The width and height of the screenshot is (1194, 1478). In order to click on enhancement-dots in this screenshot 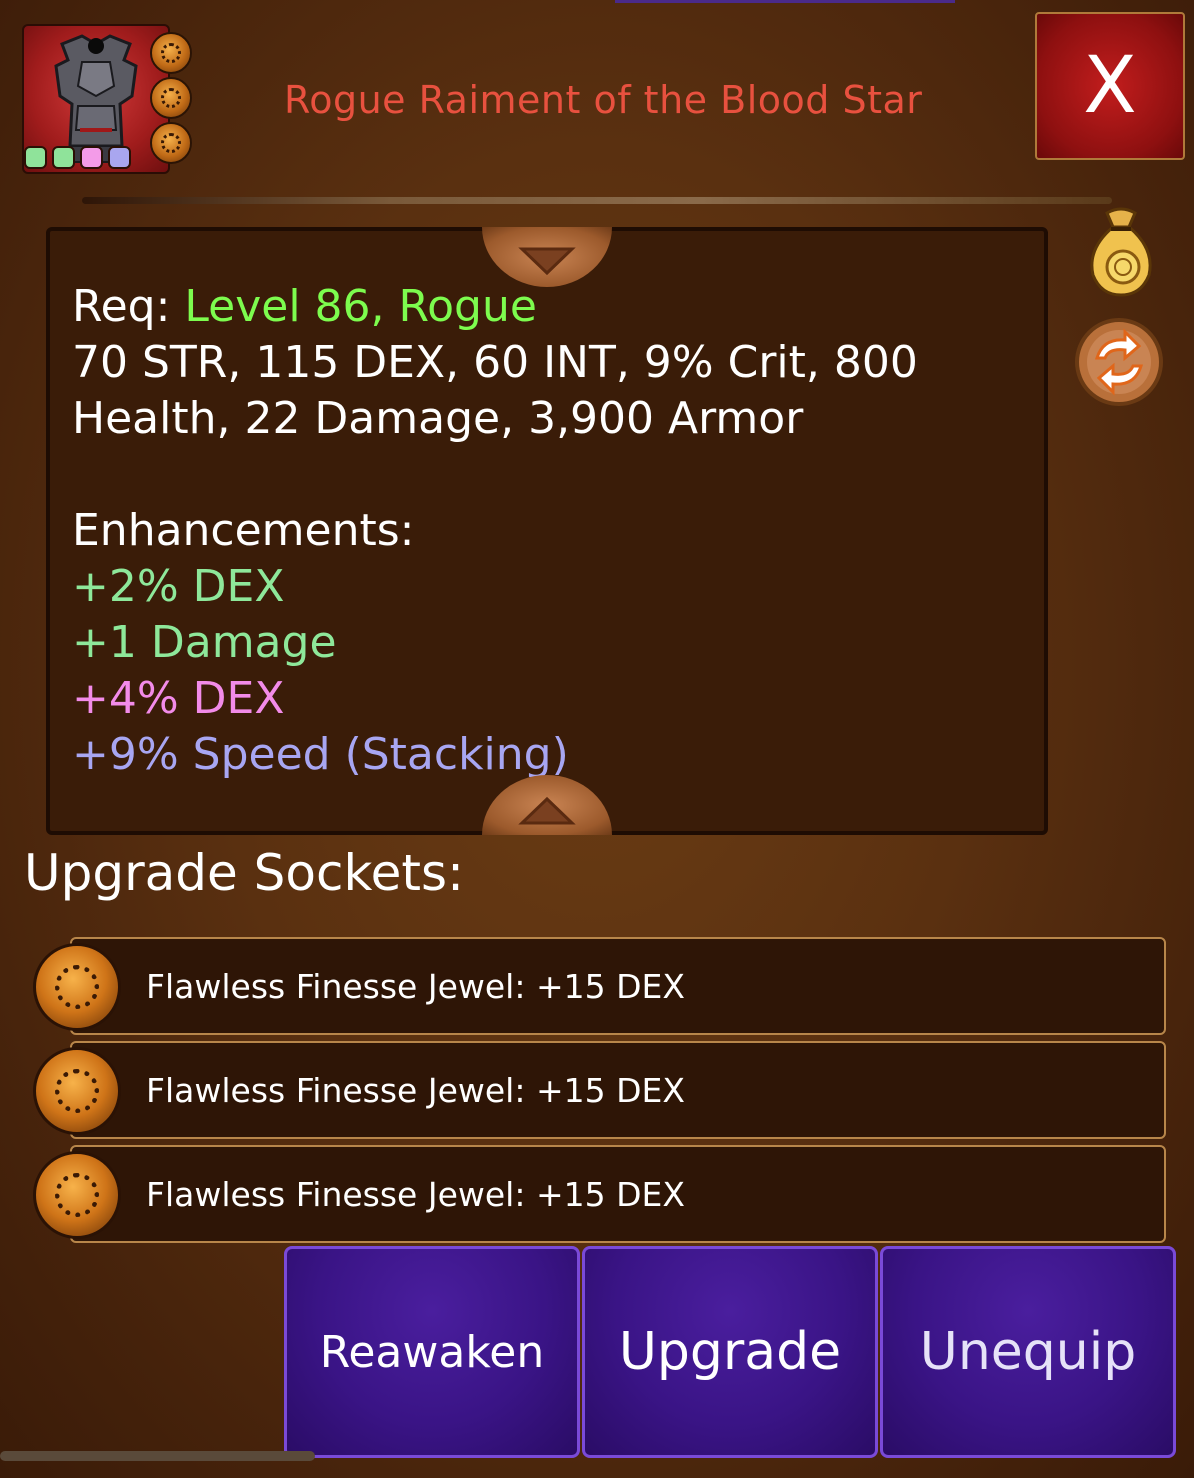, I will do `click(77, 157)`.